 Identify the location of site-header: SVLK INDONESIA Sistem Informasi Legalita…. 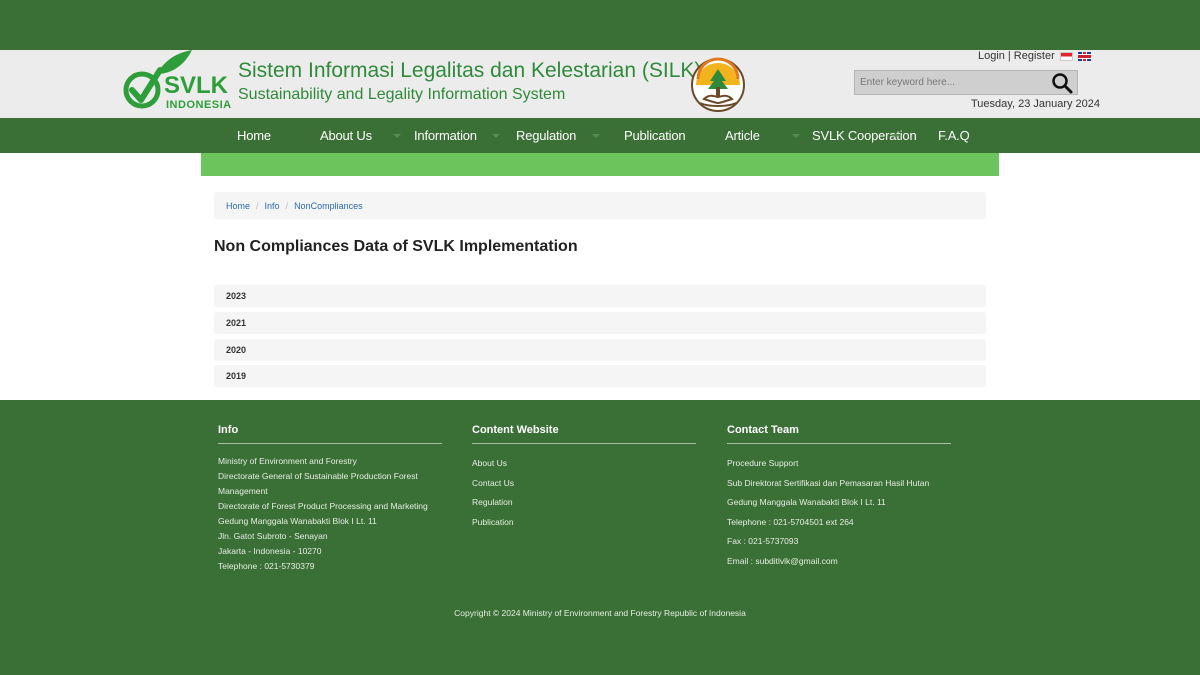
(600, 84).